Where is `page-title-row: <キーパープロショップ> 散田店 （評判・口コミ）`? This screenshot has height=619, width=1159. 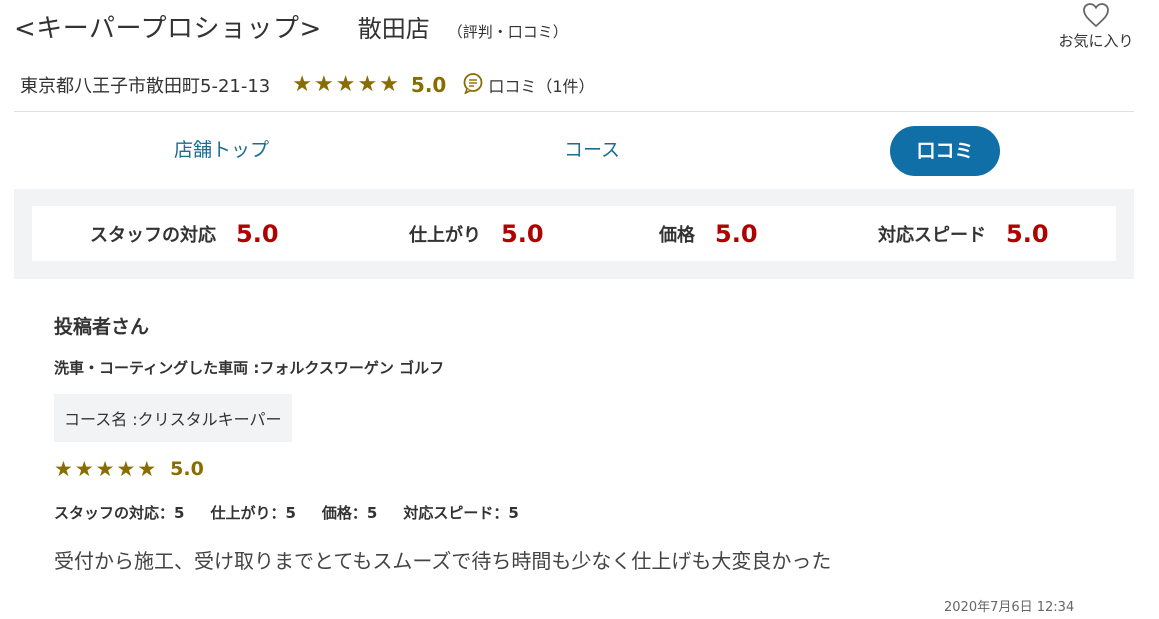
page-title-row: <キーパープロショップ> 散田店 （評判・口コミ） is located at coordinates (291, 26).